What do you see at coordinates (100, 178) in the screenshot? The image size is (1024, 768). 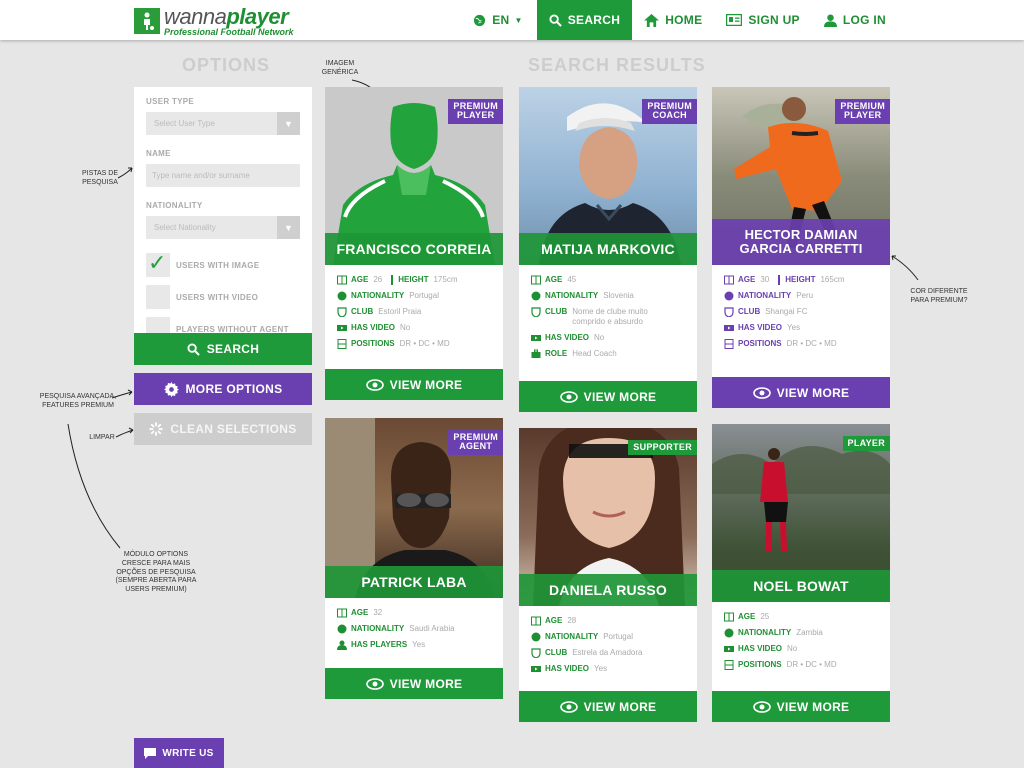 I see `annotation-pistas: PISTAS DE PESQUISA` at bounding box center [100, 178].